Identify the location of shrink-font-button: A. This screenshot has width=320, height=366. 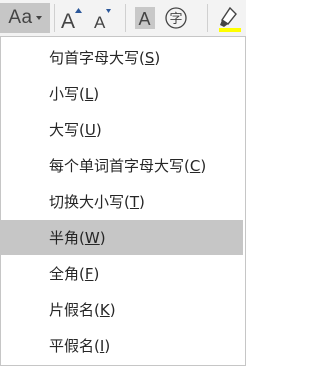
(102, 18).